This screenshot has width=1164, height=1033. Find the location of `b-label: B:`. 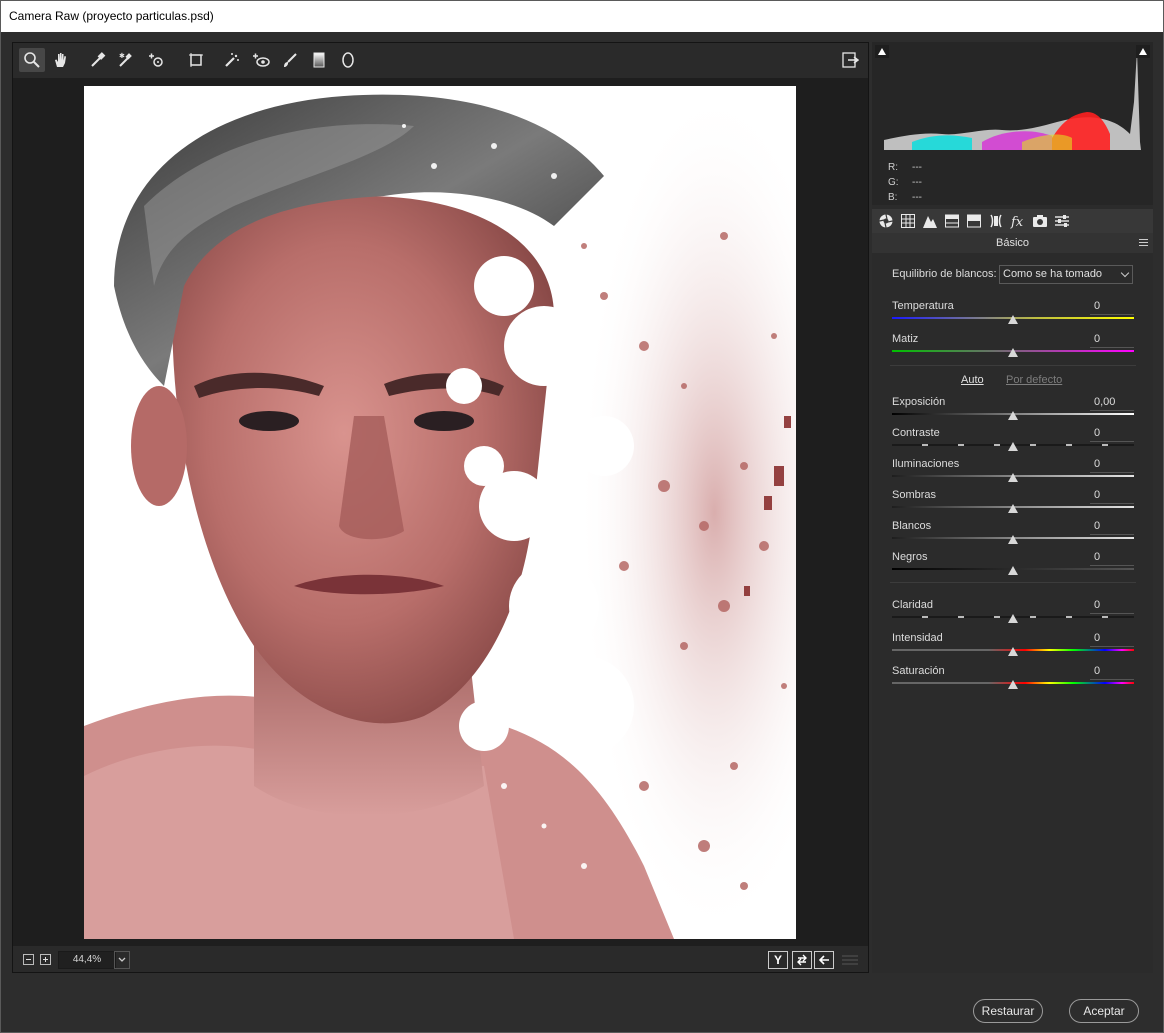

b-label: B: is located at coordinates (893, 197).